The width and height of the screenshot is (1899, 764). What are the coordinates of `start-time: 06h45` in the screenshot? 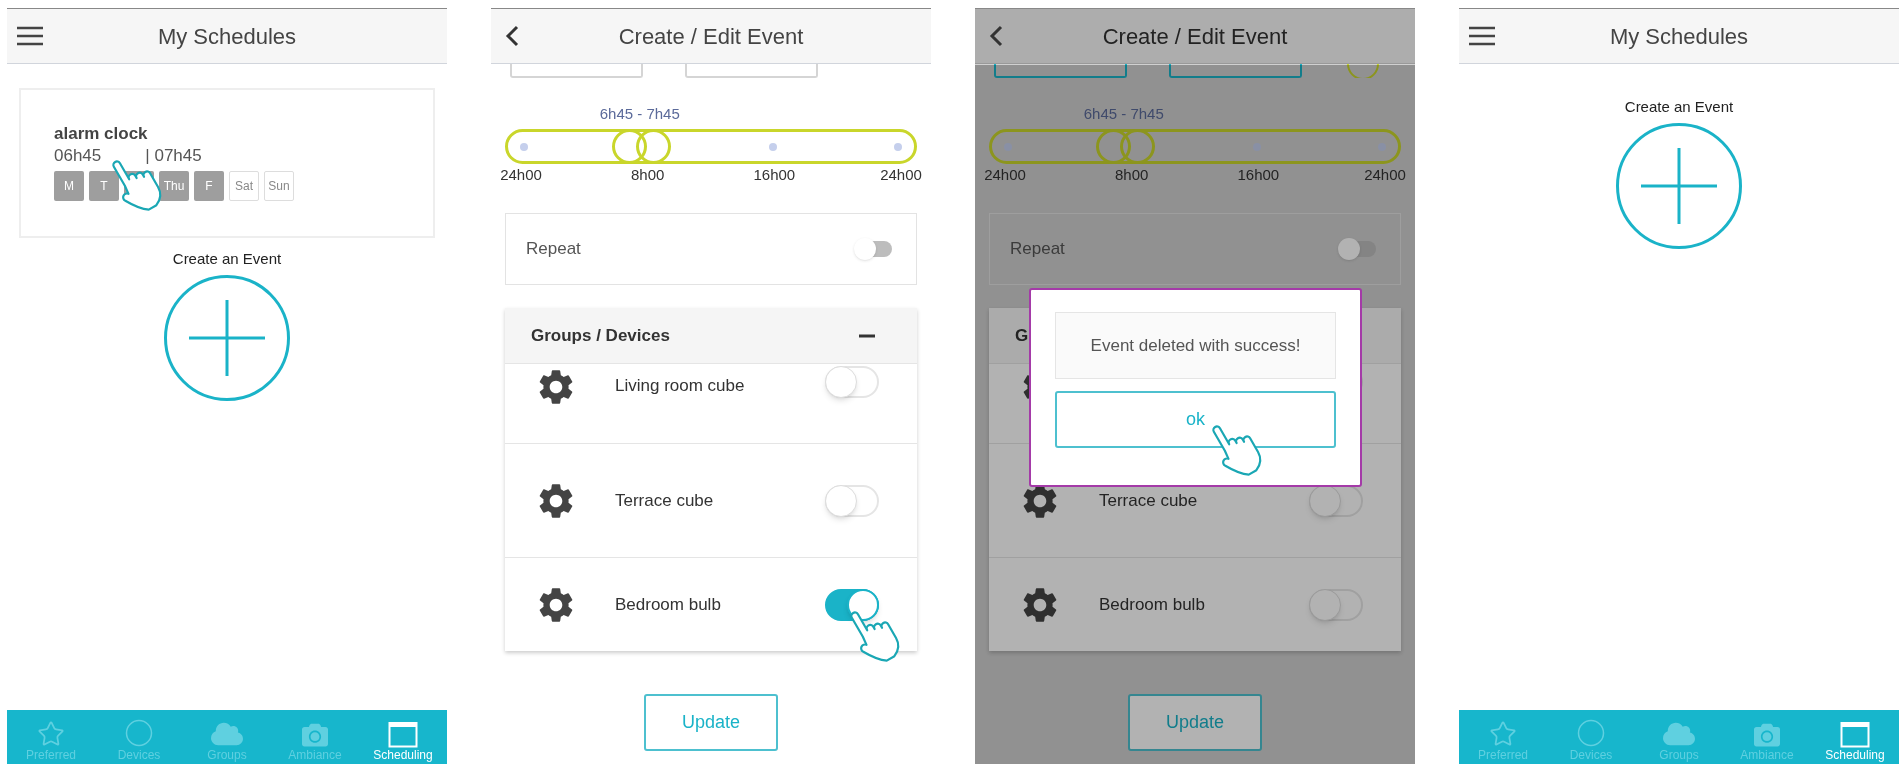 It's located at (78, 156).